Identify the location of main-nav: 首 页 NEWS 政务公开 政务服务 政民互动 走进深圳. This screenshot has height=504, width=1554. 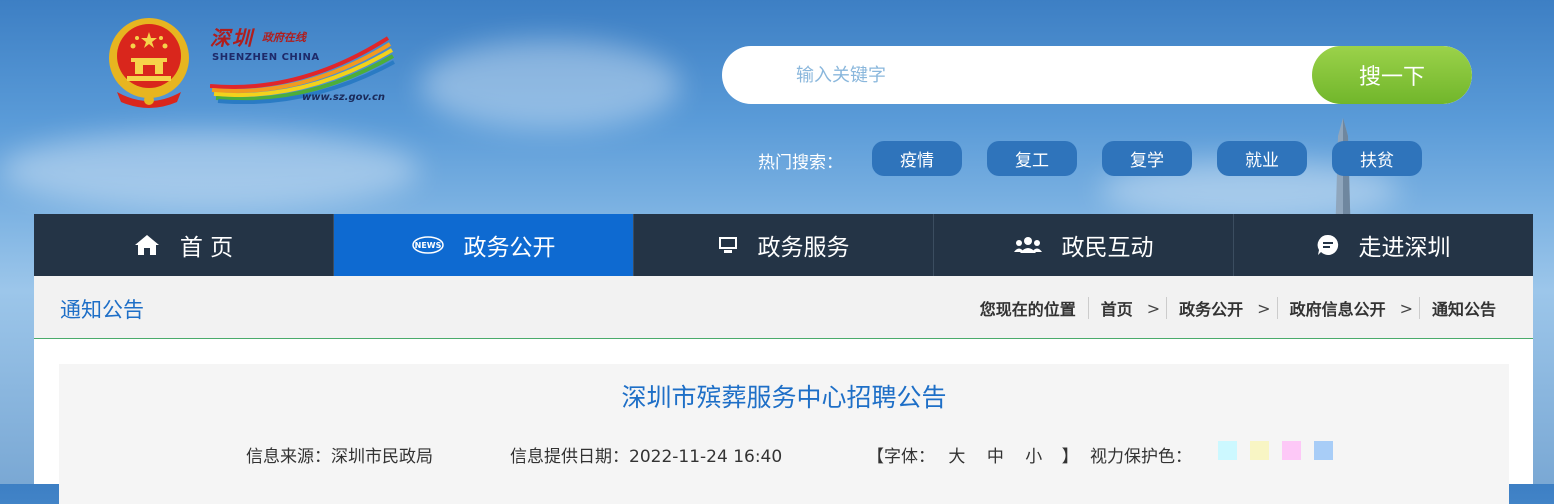
(783, 245).